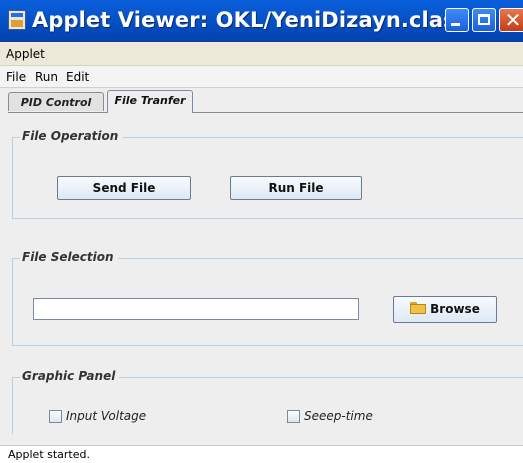 The image size is (523, 463). I want to click on close-icon: ✕, so click(513, 20).